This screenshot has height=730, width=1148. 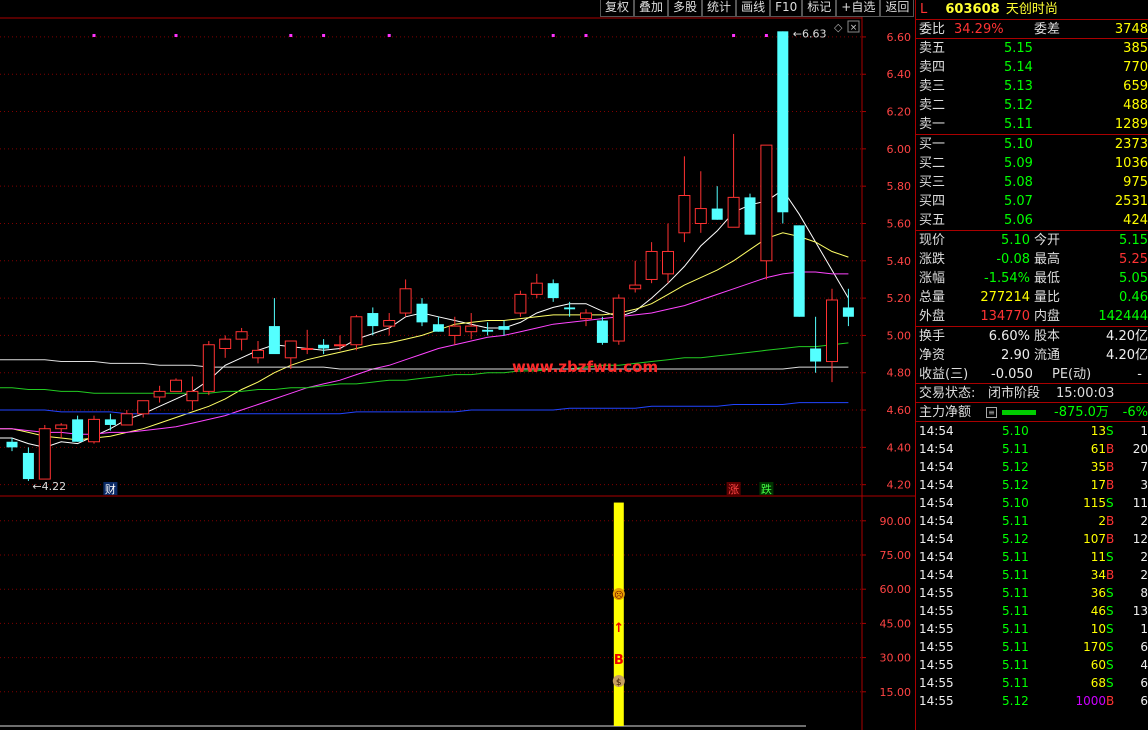 What do you see at coordinates (618, 614) in the screenshot?
I see `indicator-bar` at bounding box center [618, 614].